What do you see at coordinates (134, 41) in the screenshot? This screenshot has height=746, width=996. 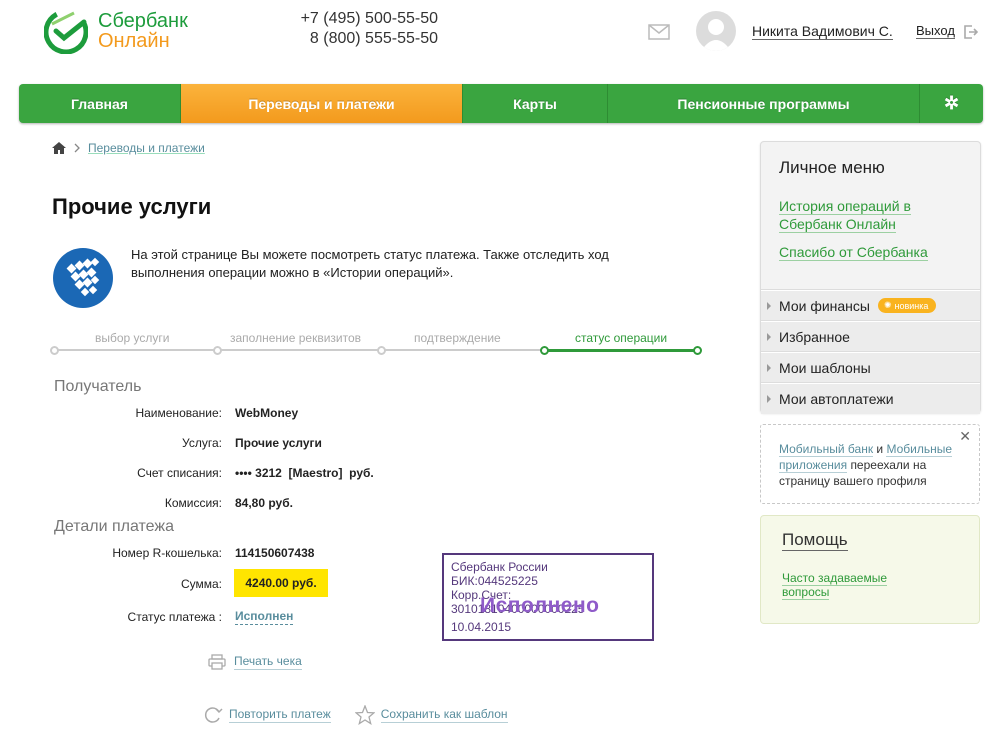 I see `brand-subname: Онлайн` at bounding box center [134, 41].